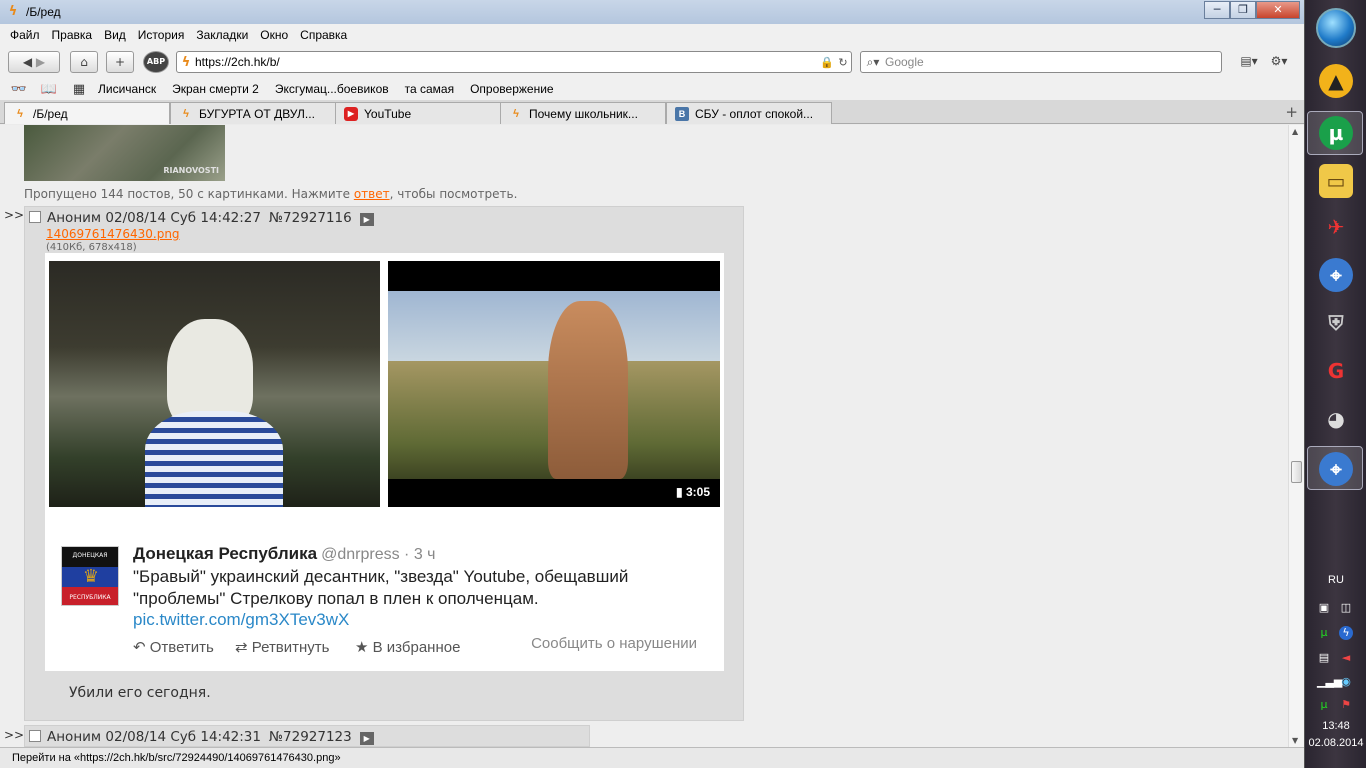 The image size is (1366, 768). I want to click on back-forward-button: ◀ ▶, so click(34, 62).